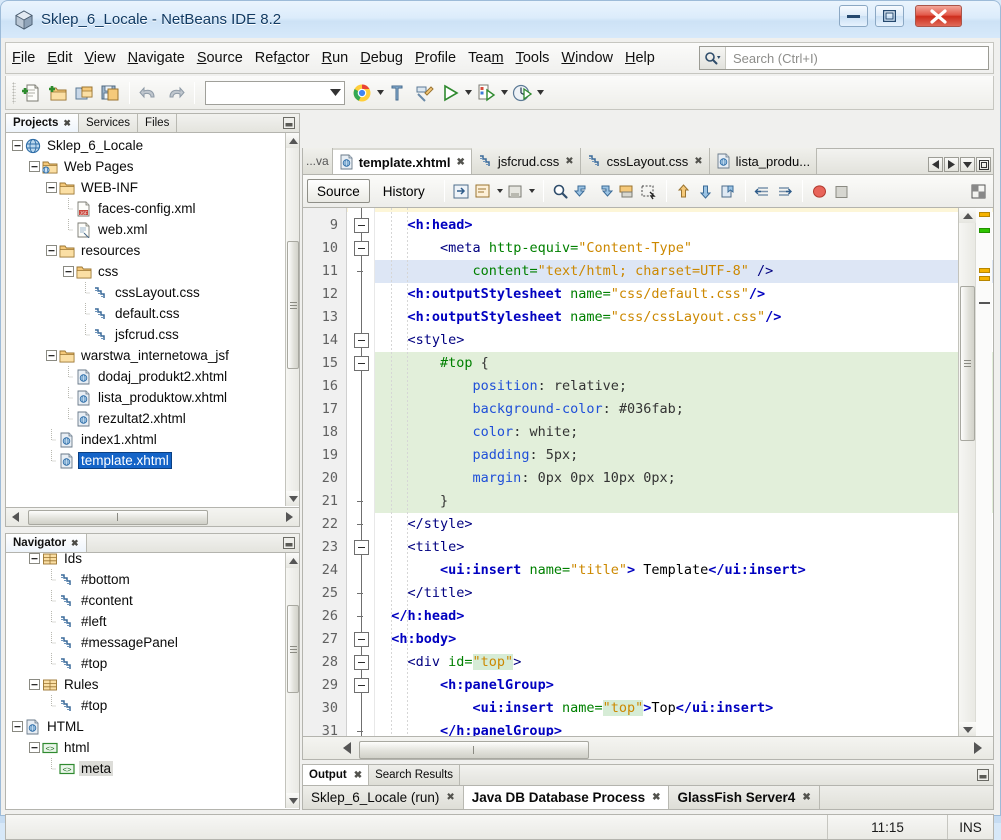 The height and width of the screenshot is (840, 1001). What do you see at coordinates (404, 191) in the screenshot?
I see `history-view-button: History` at bounding box center [404, 191].